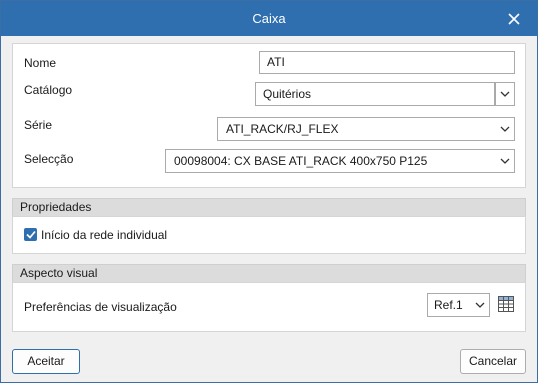 Image resolution: width=540 pixels, height=385 pixels. I want to click on seleccao-value: 00098004: CX BASE ATI_RACK 400x750 P125, so click(301, 161).